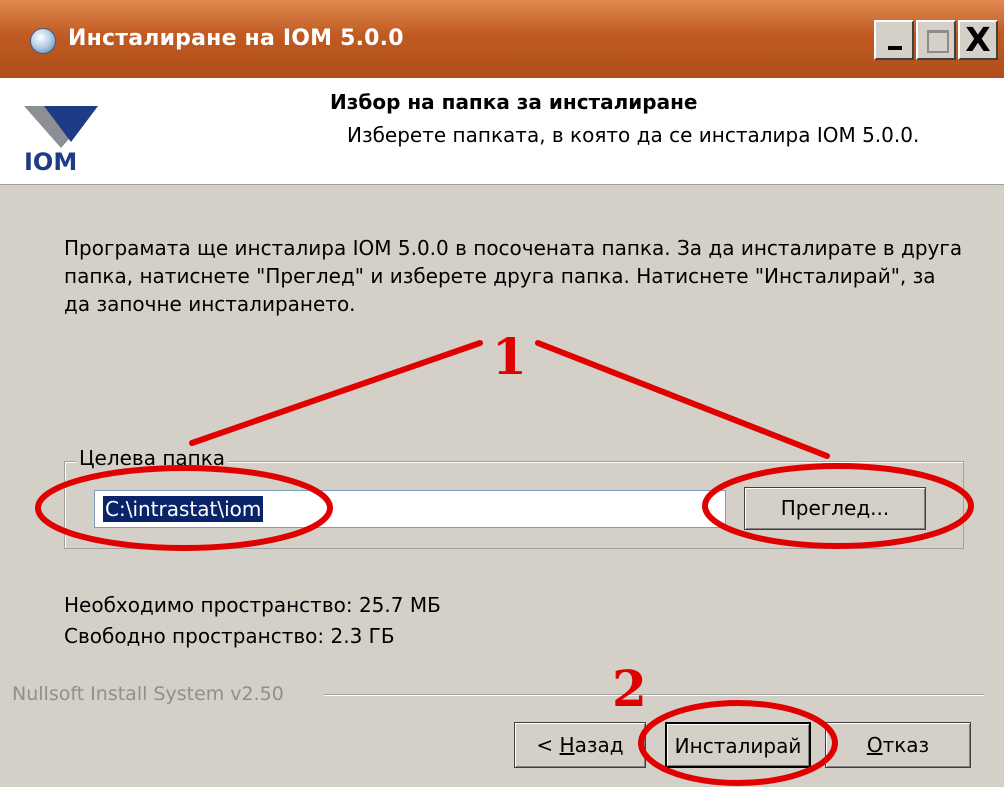  I want to click on nsis-branding: Nullsoft Install System v2.50, so click(148, 694).